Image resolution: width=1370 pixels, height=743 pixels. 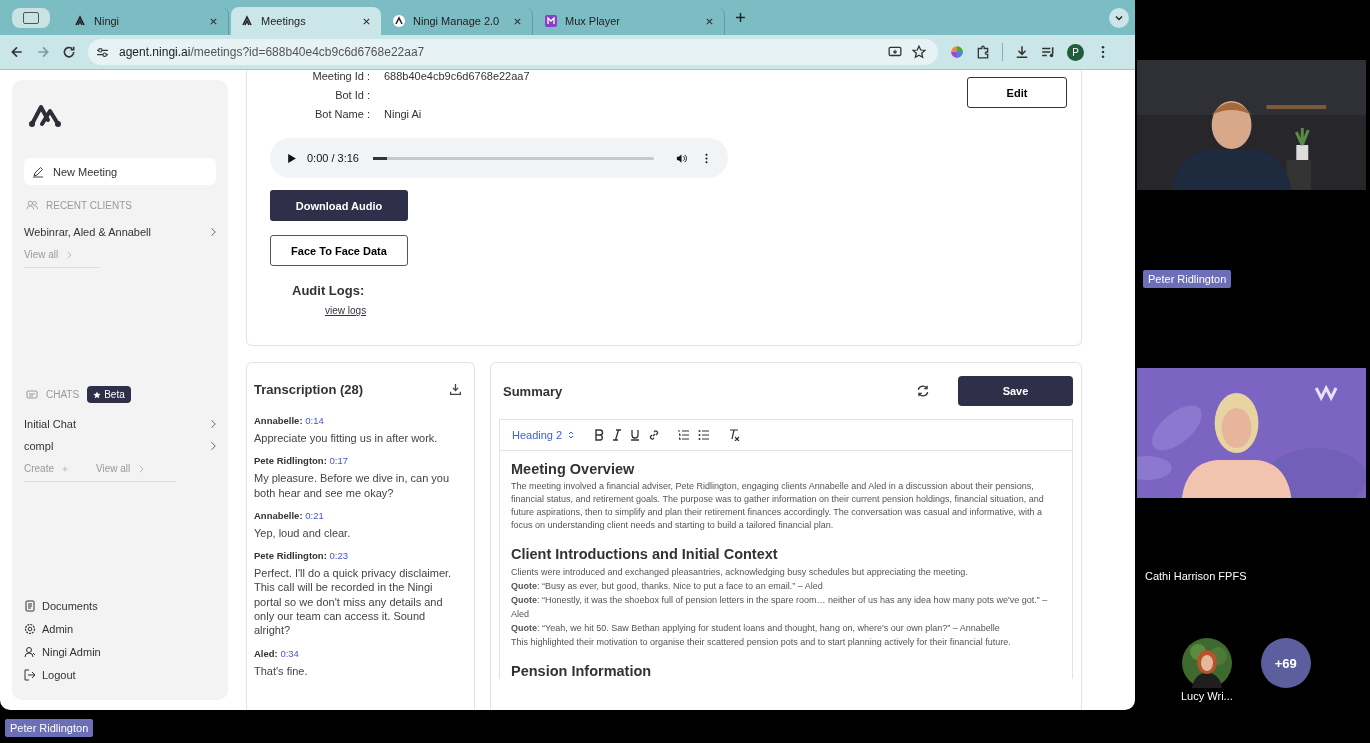 What do you see at coordinates (353, 602) in the screenshot?
I see `transcript-text: Perfect. I'll do a quick privacy disclaimer. This call will be recorded in the Ningi portal so we don't miss any details and only our team can access it. Sound alright?` at bounding box center [353, 602].